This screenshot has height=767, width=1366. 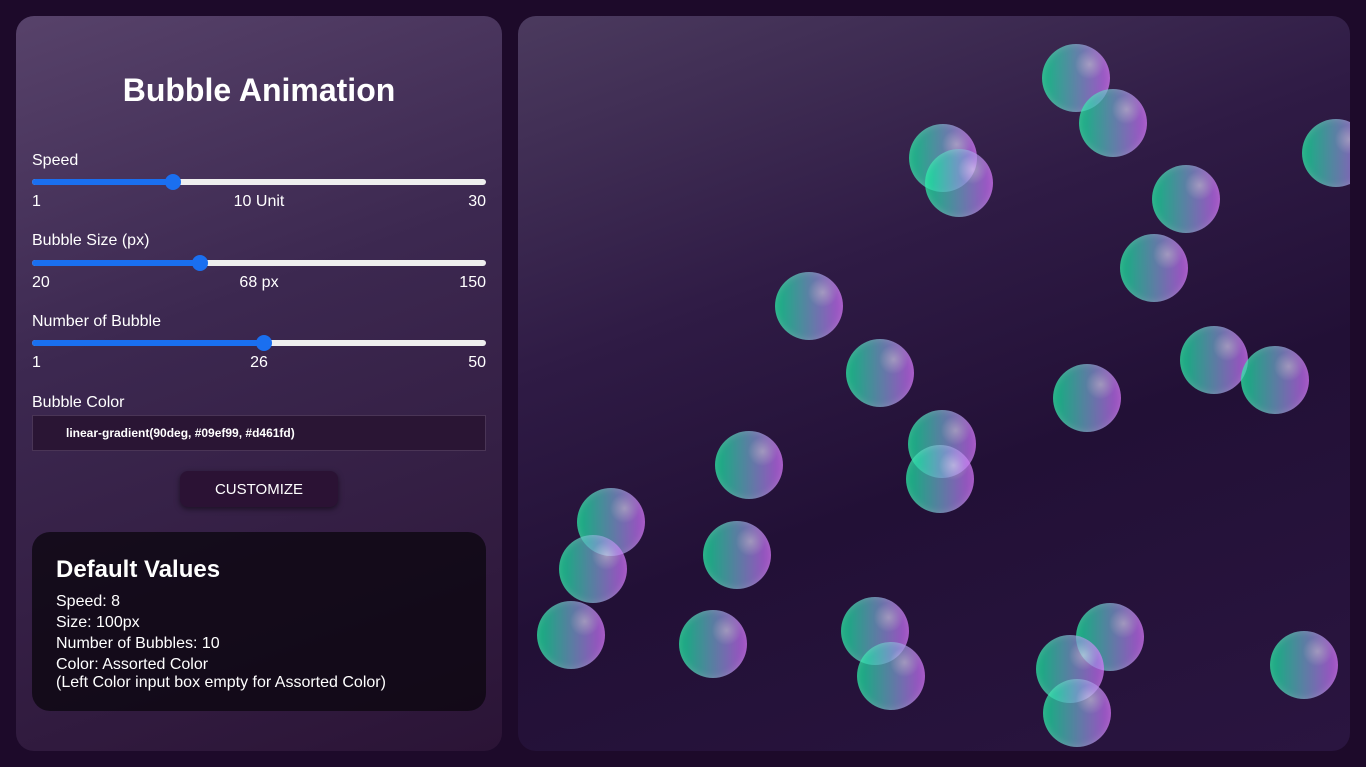 What do you see at coordinates (472, 282) in the screenshot?
I see `size-max: 150` at bounding box center [472, 282].